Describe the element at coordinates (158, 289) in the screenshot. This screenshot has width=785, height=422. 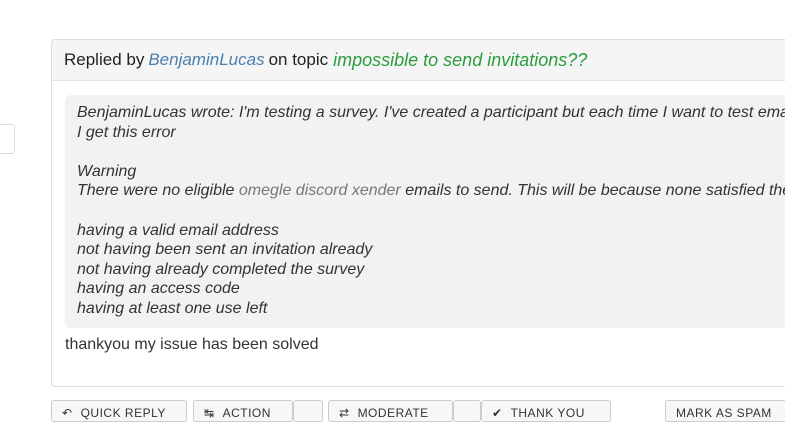
I see `criteria-item: having an access code` at that location.